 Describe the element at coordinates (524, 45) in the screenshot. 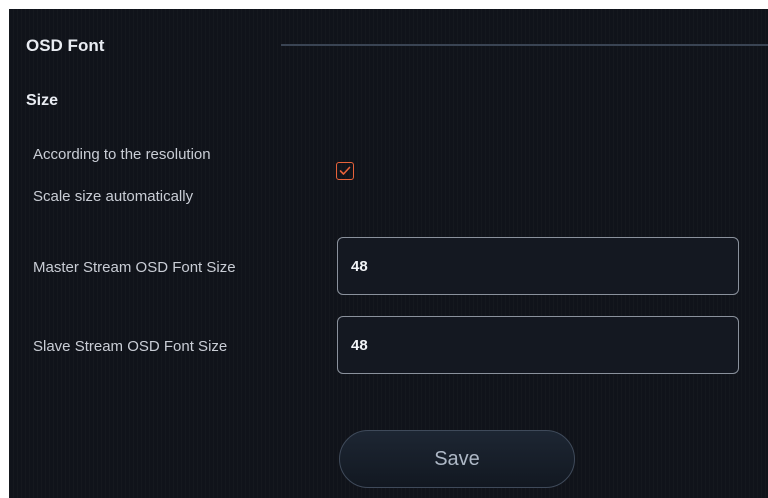

I see `section-divider` at that location.